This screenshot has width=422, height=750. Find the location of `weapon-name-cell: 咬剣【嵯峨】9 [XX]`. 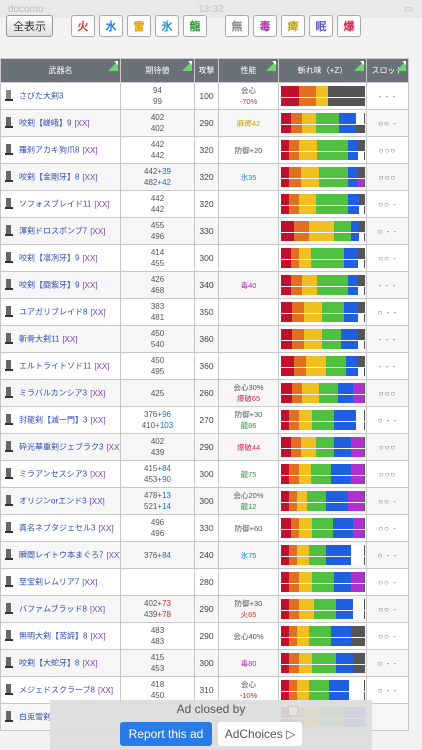

weapon-name-cell: 咬剣【嵯峨】9 [XX] is located at coordinates (60, 123).